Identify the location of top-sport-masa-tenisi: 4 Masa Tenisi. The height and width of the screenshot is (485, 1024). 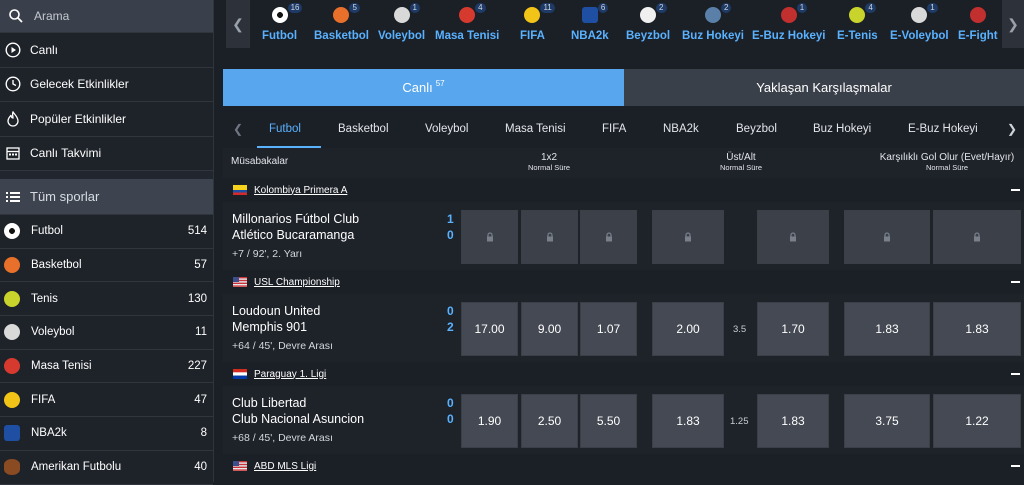
(467, 24).